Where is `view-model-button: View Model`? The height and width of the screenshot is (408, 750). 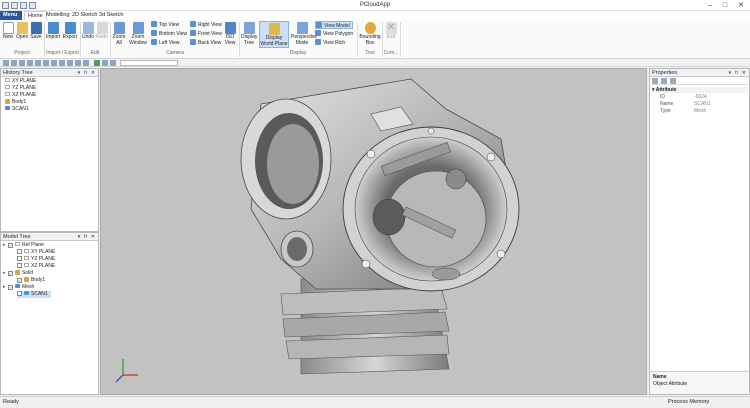
view-model-button: View Model is located at coordinates (334, 25).